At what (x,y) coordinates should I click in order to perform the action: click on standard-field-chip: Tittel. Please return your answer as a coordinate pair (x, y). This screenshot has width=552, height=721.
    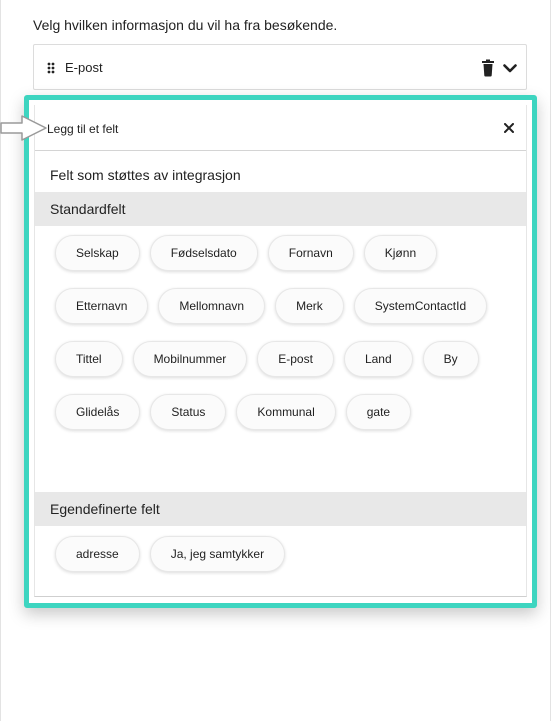
    Looking at the image, I should click on (89, 359).